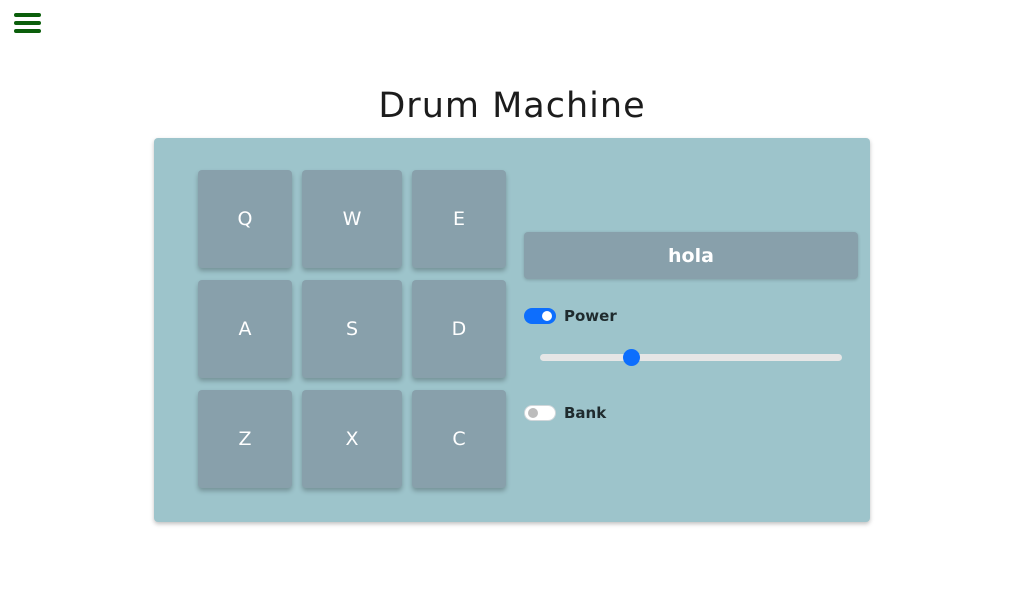 The image size is (1024, 607). What do you see at coordinates (512, 106) in the screenshot?
I see `page-title: Drum Machine` at bounding box center [512, 106].